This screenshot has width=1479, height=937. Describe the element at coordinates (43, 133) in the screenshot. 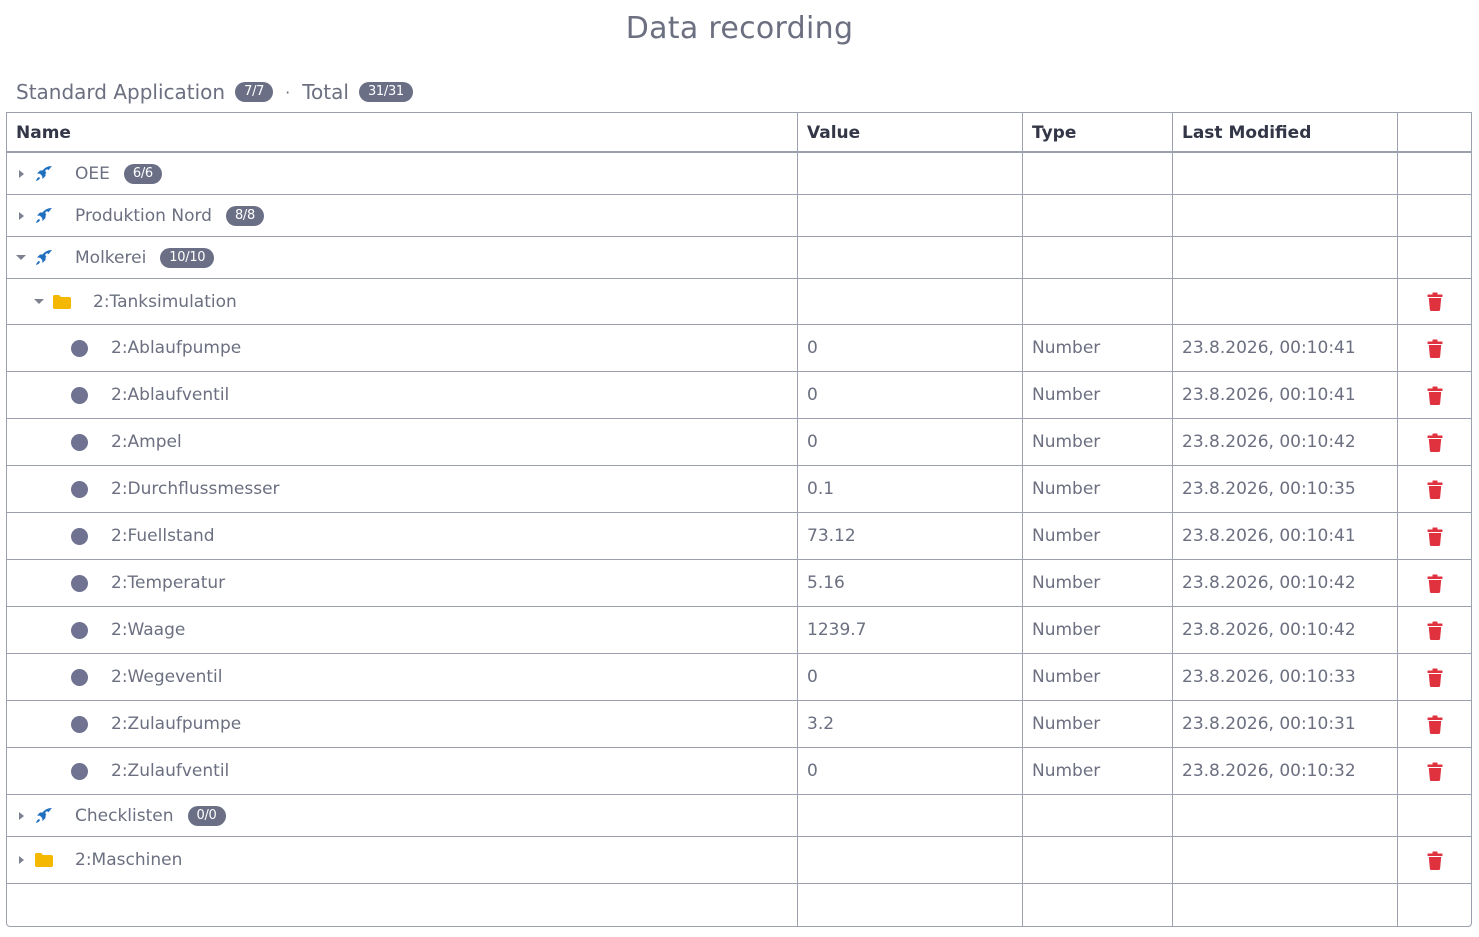

I see `column-header-name: Name` at that location.